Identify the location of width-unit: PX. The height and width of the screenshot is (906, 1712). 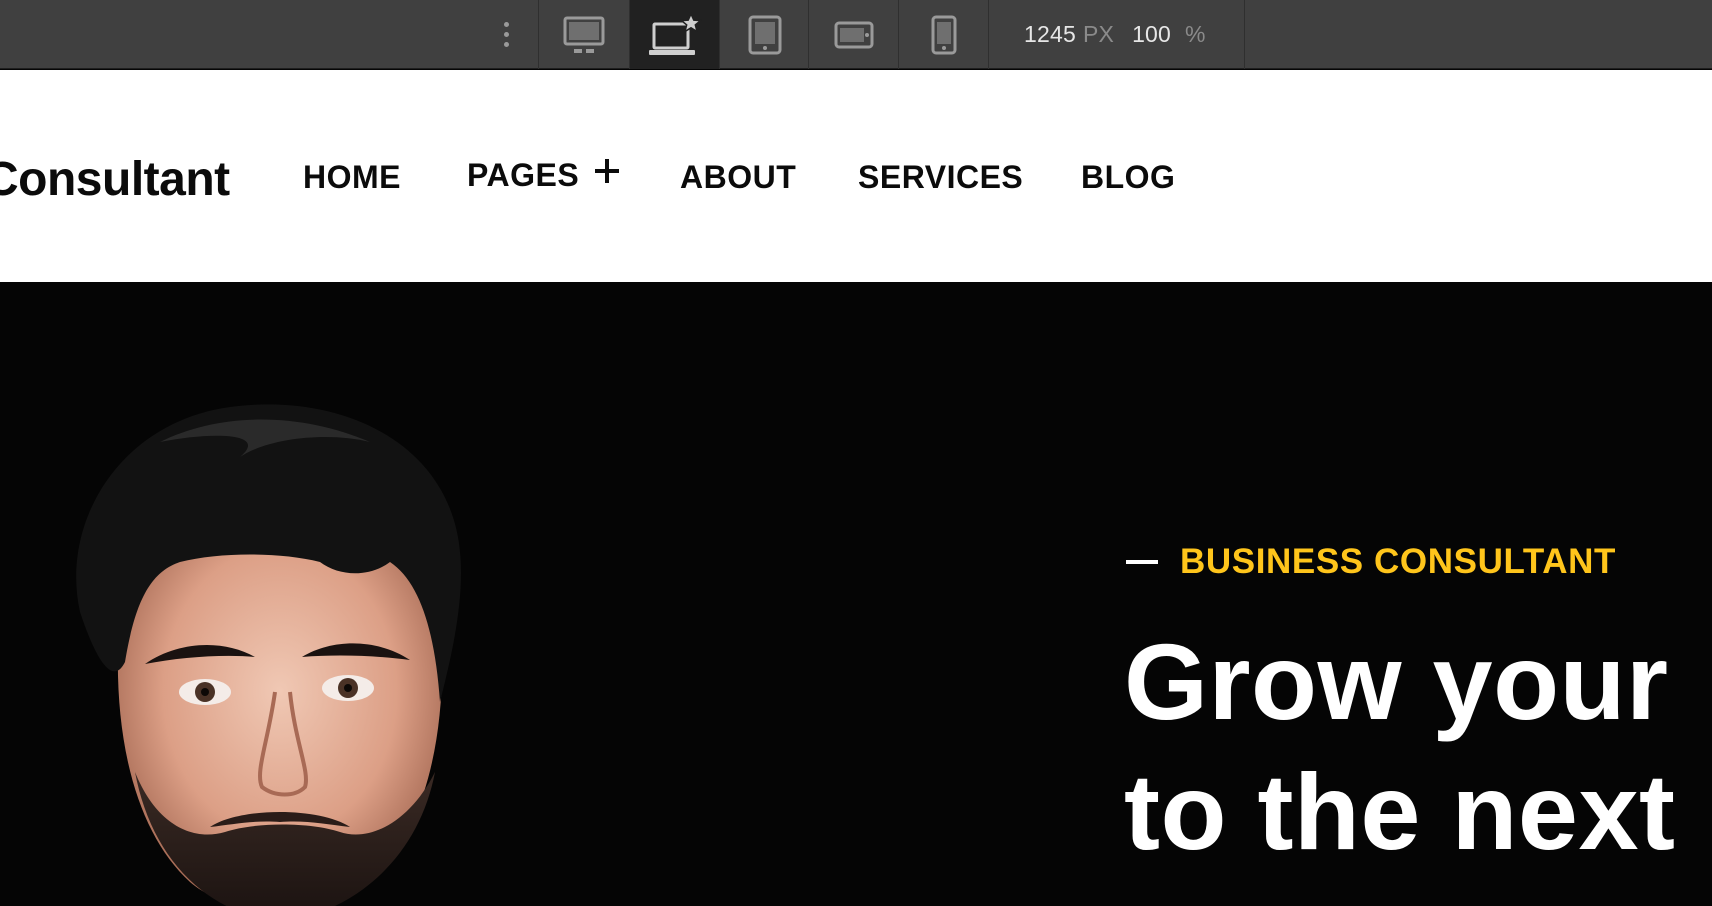
(1098, 34).